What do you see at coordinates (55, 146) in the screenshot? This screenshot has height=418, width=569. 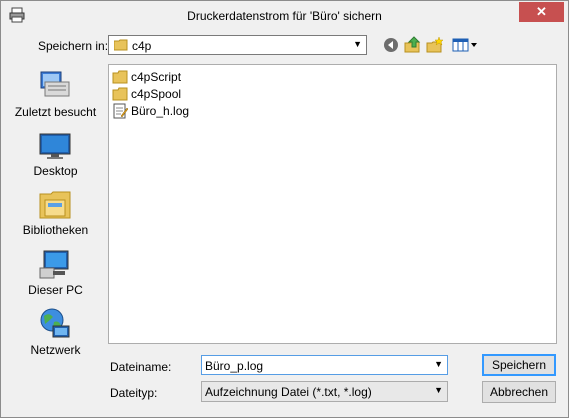 I see `desktop-icon` at bounding box center [55, 146].